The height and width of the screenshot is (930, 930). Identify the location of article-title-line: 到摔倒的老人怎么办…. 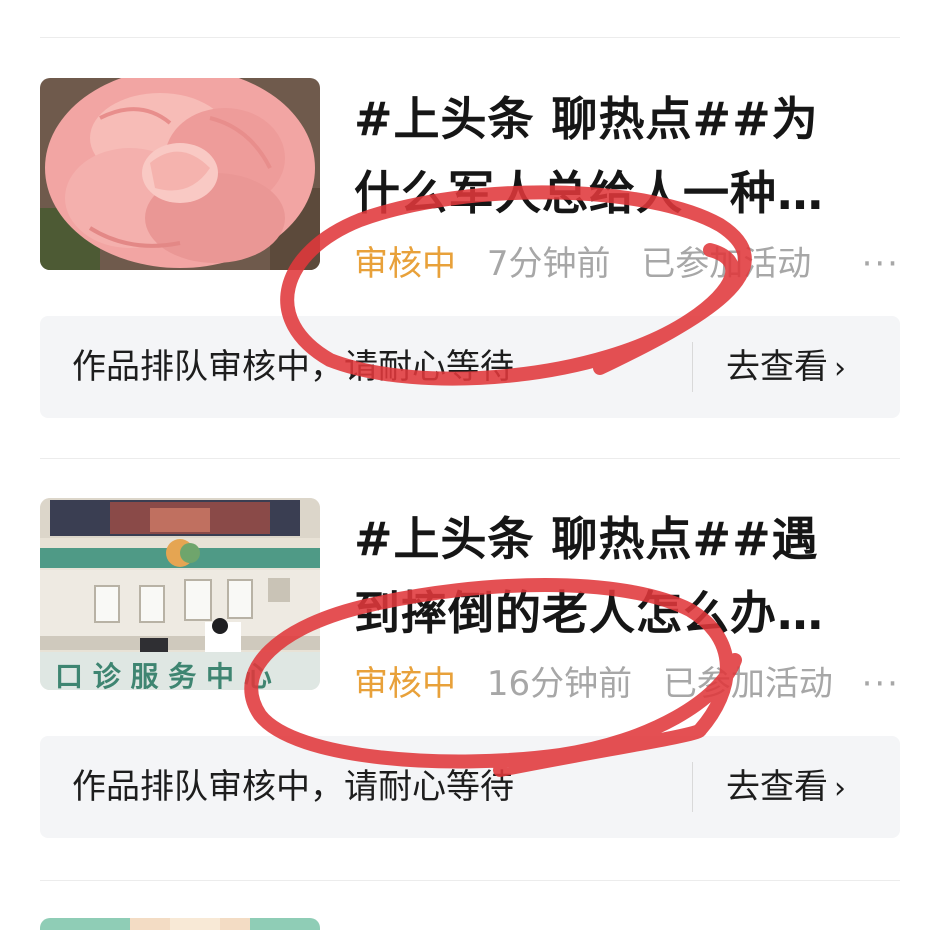
(589, 613).